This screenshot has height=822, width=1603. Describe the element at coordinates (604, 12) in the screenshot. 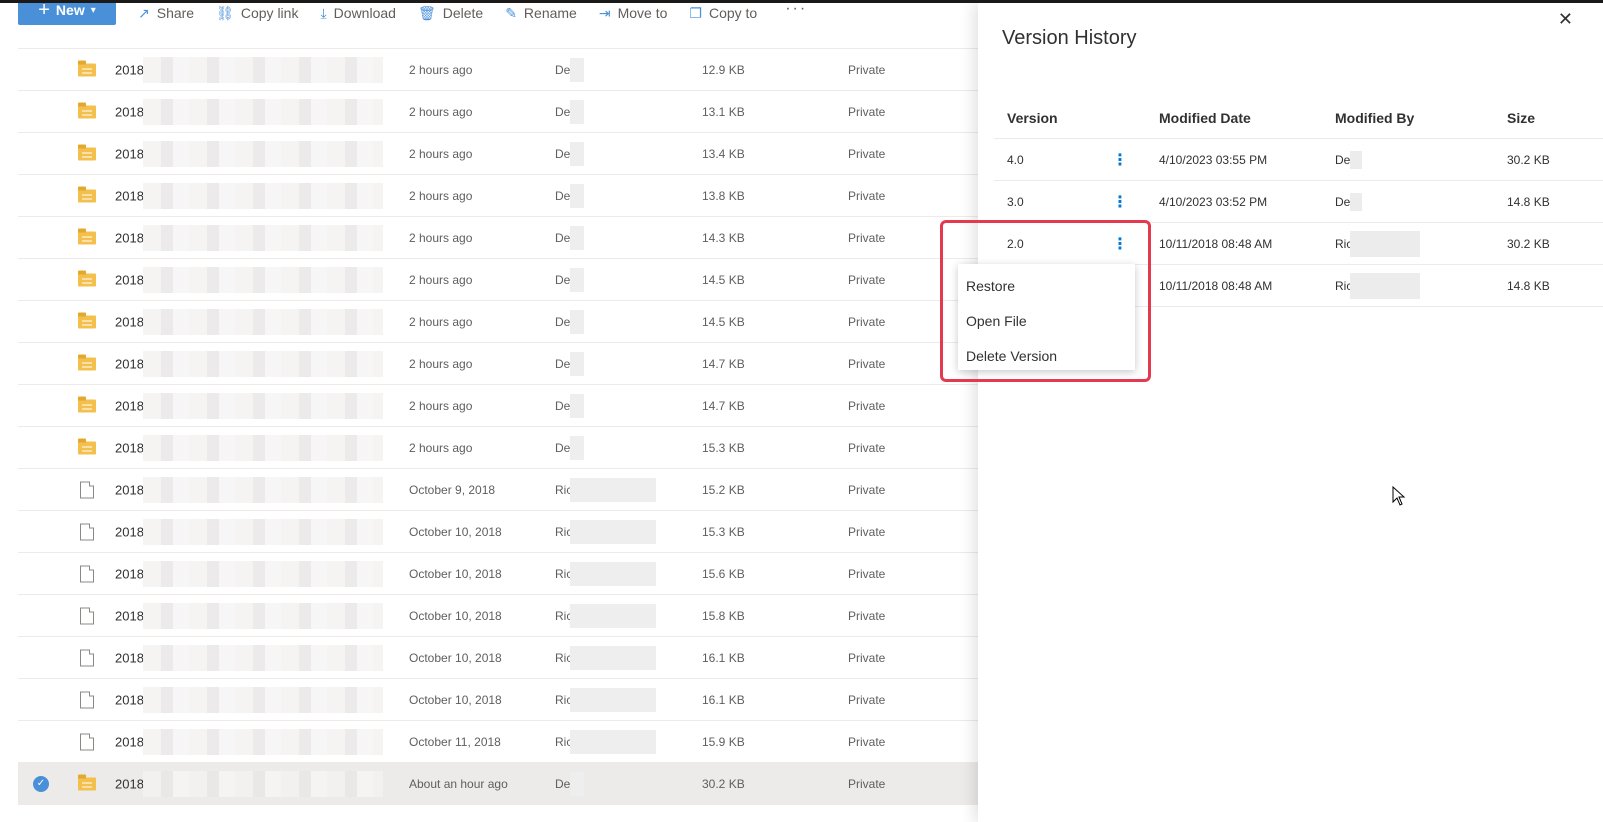

I see `move-icon: ⇥` at that location.